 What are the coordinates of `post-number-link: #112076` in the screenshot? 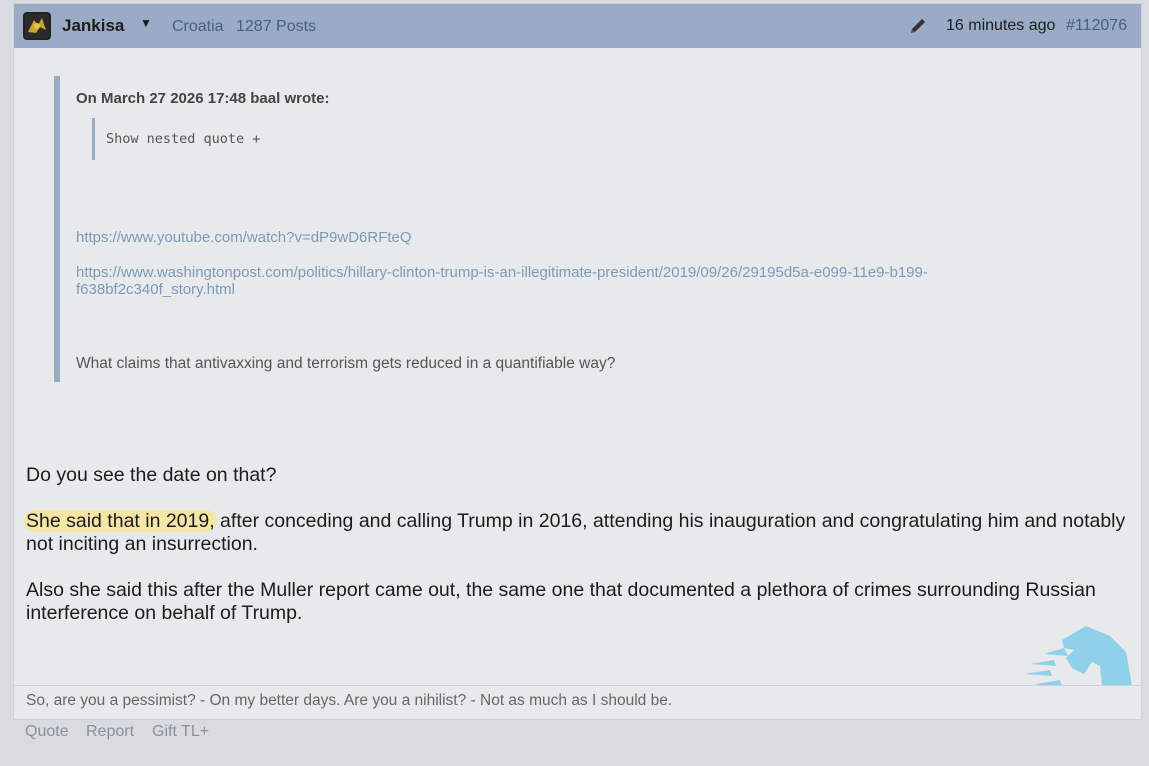 It's located at (1096, 26).